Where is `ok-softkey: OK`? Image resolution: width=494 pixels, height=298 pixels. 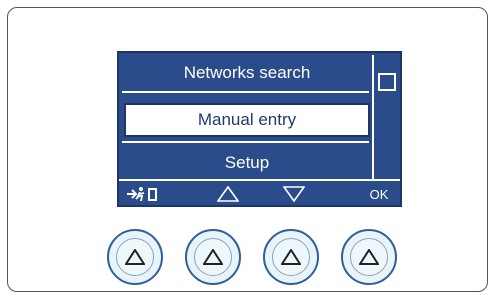
ok-softkey: OK is located at coordinates (379, 194).